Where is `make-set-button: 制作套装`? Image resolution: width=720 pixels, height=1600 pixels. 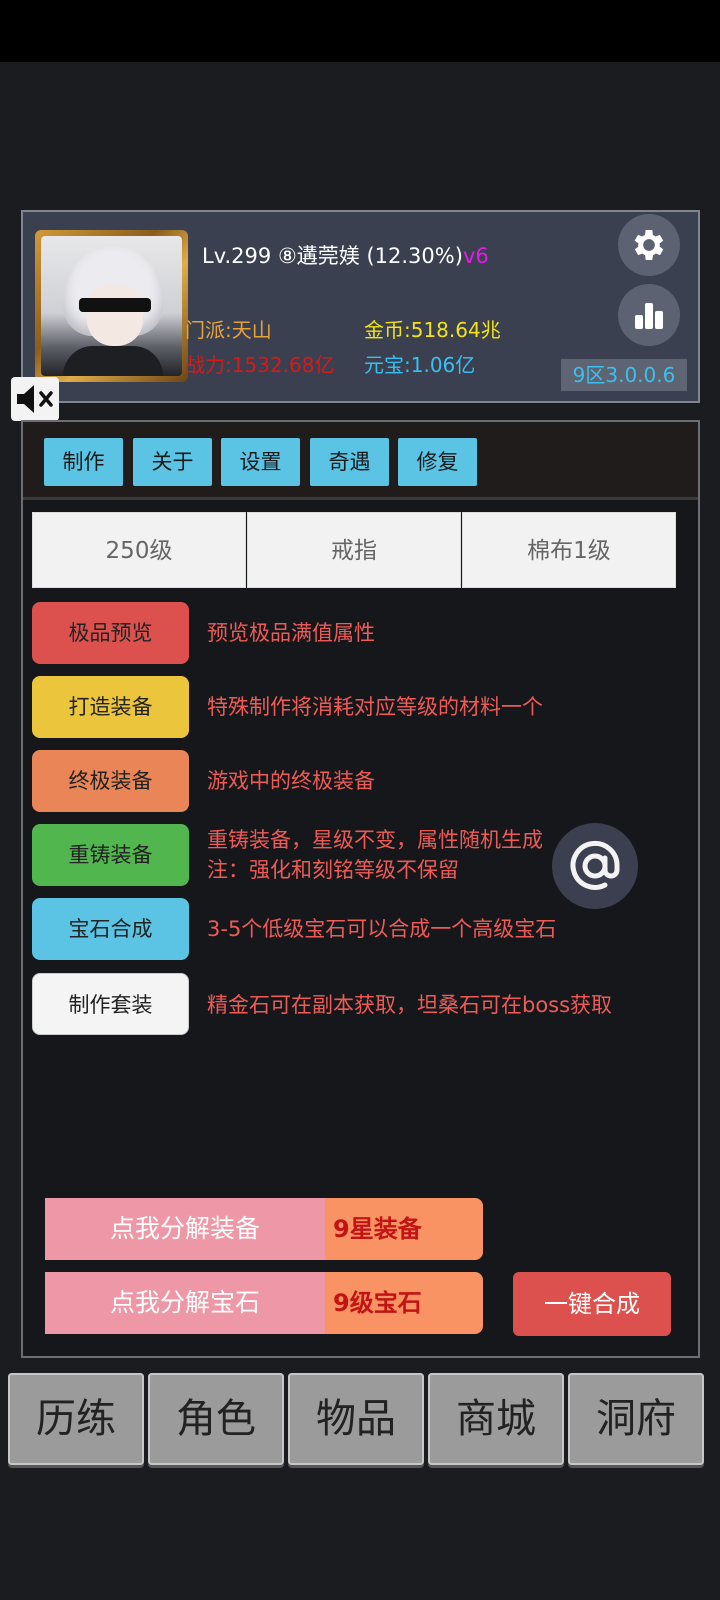 make-set-button: 制作套装 is located at coordinates (110, 1004).